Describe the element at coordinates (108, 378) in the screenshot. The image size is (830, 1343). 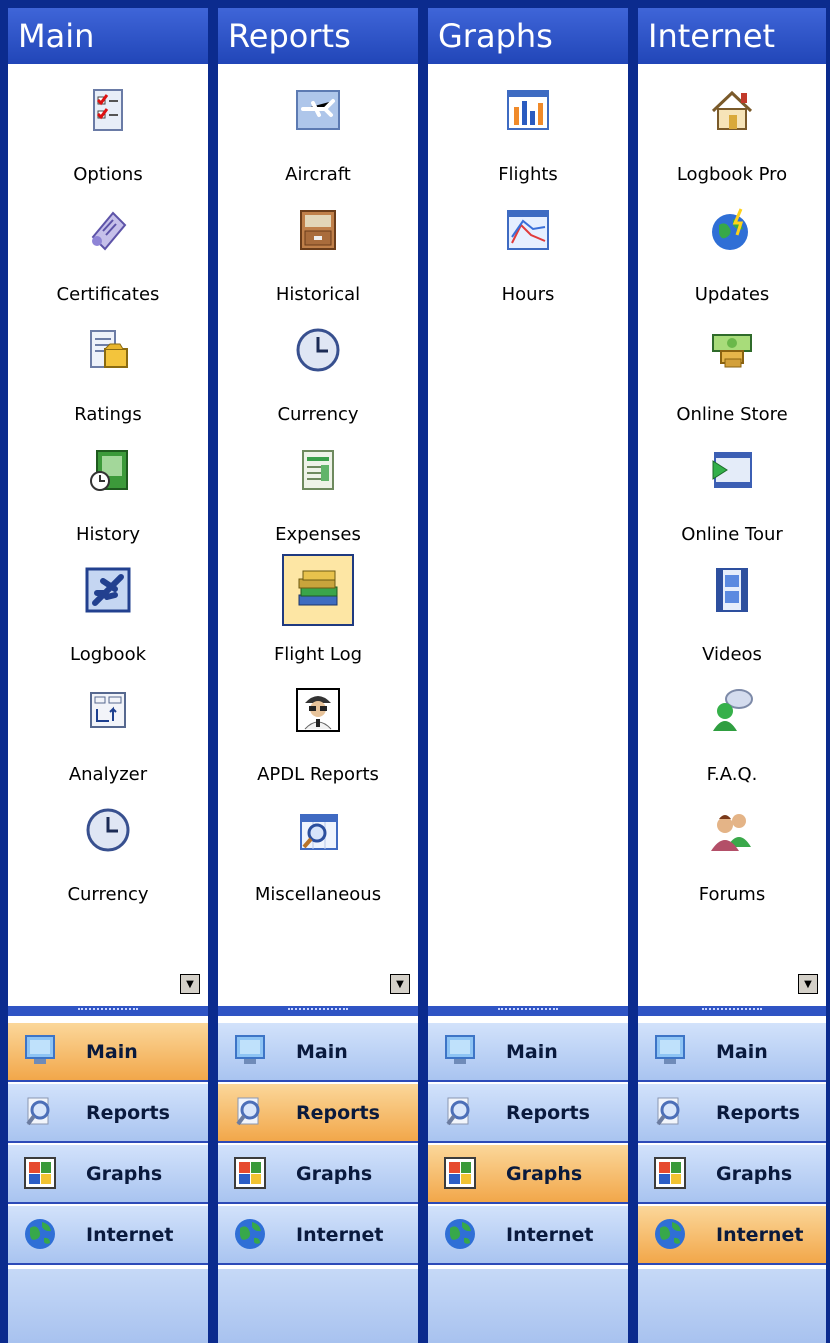
I see `item-ratings: Ratings` at that location.